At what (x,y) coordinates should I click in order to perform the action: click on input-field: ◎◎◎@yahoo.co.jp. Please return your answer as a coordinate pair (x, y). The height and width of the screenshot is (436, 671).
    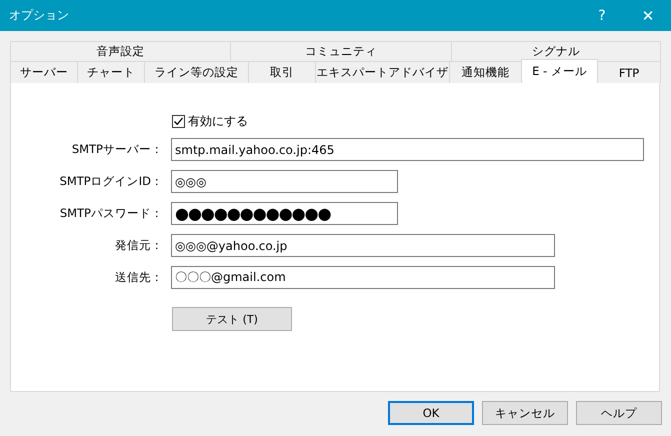
    Looking at the image, I should click on (363, 245).